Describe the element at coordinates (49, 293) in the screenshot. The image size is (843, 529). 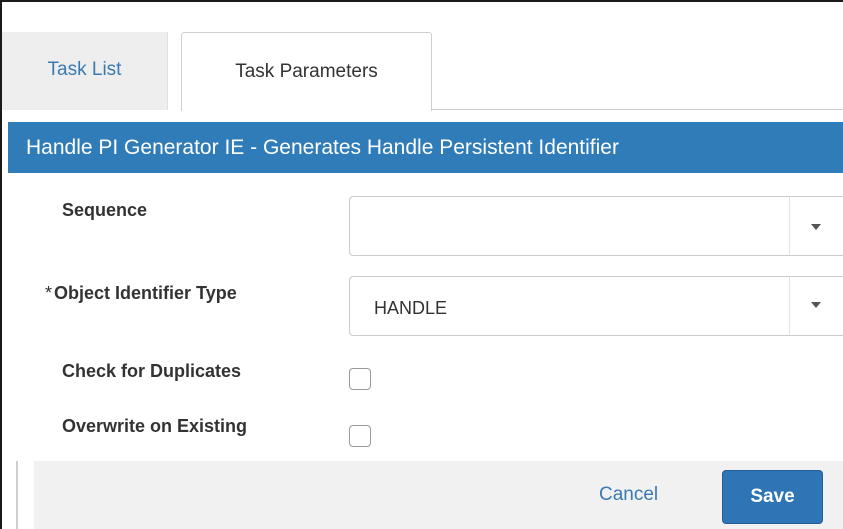
I see `required-marker: *` at that location.